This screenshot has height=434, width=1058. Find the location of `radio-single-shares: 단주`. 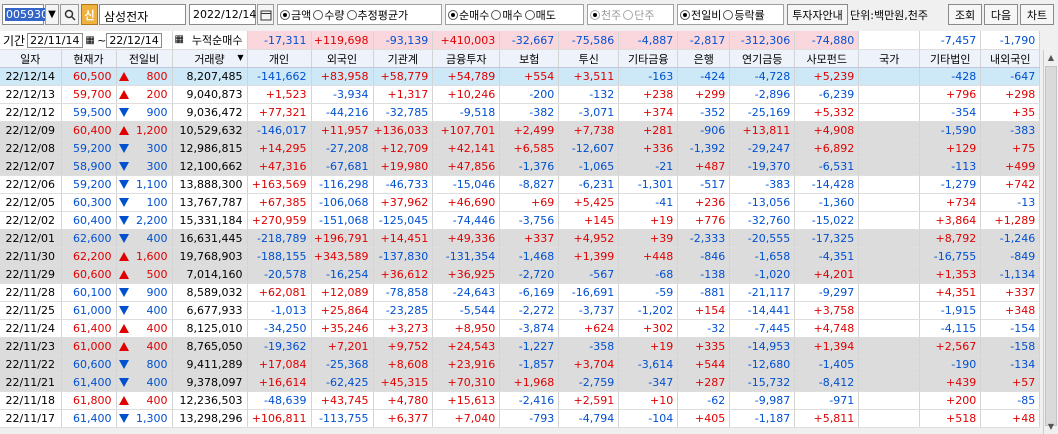

radio-single-shares: 단주 is located at coordinates (639, 15).